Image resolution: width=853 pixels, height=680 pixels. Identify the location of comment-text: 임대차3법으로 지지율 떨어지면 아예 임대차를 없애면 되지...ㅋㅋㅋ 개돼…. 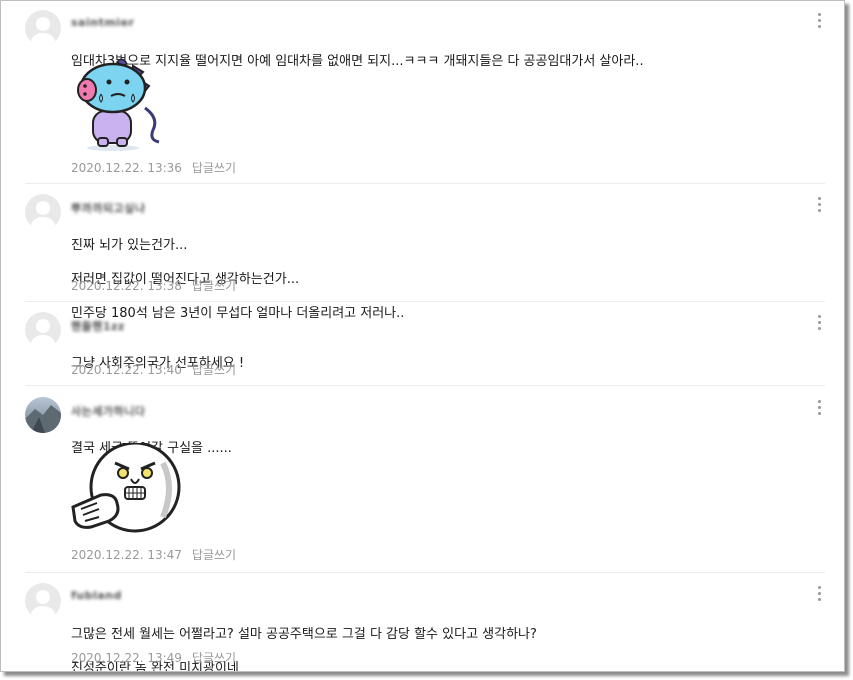
(357, 61).